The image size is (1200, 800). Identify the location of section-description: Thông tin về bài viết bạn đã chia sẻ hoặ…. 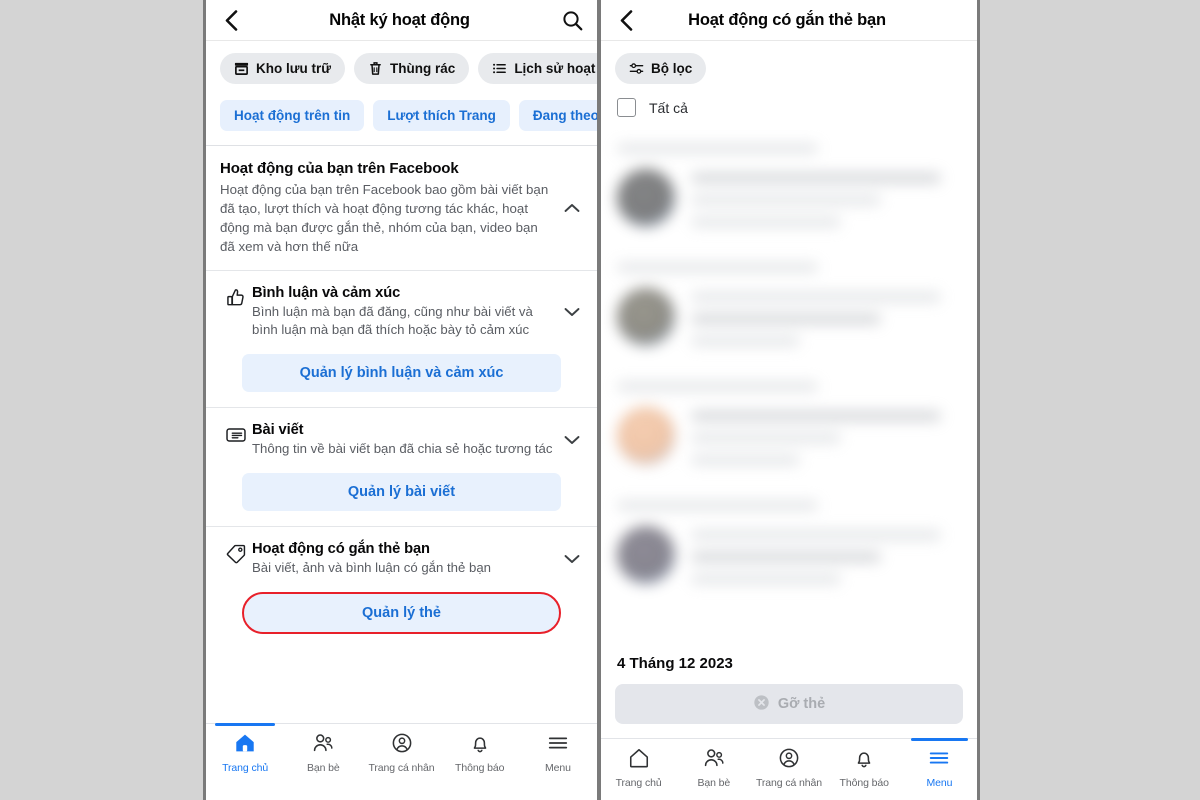
(402, 449).